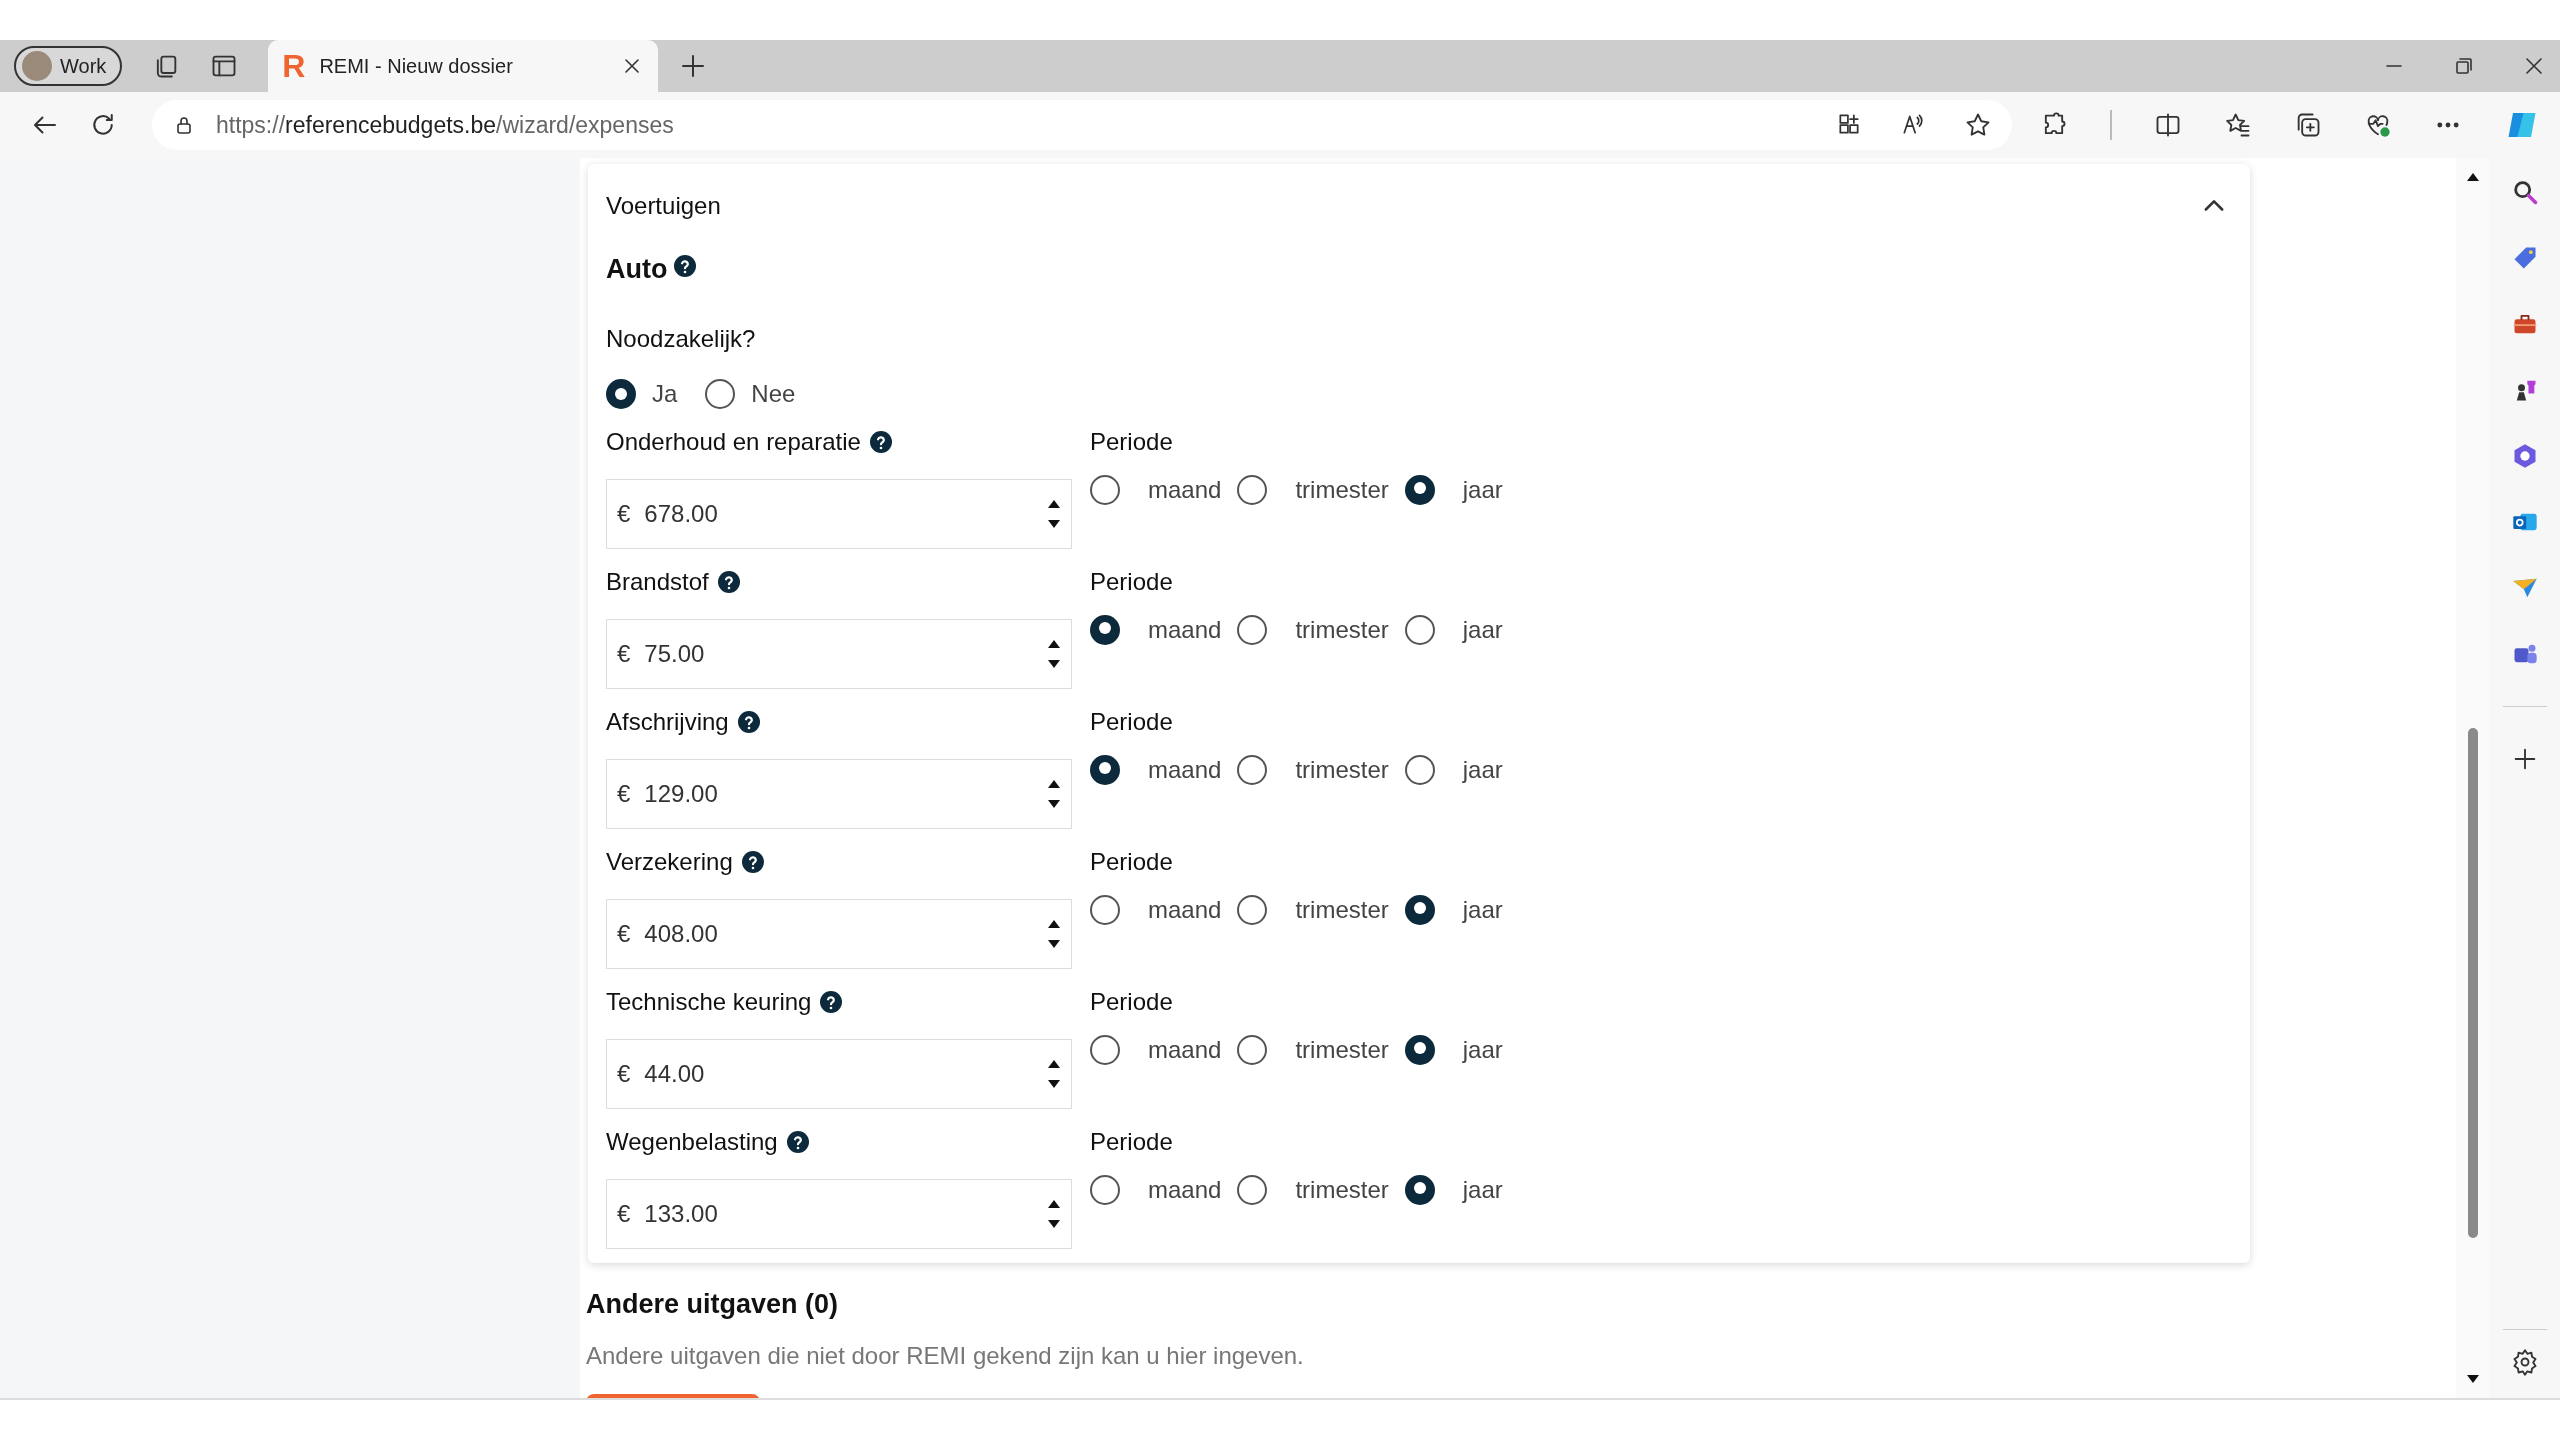 The width and height of the screenshot is (2560, 1440). What do you see at coordinates (1978, 125) in the screenshot?
I see `star-icon` at bounding box center [1978, 125].